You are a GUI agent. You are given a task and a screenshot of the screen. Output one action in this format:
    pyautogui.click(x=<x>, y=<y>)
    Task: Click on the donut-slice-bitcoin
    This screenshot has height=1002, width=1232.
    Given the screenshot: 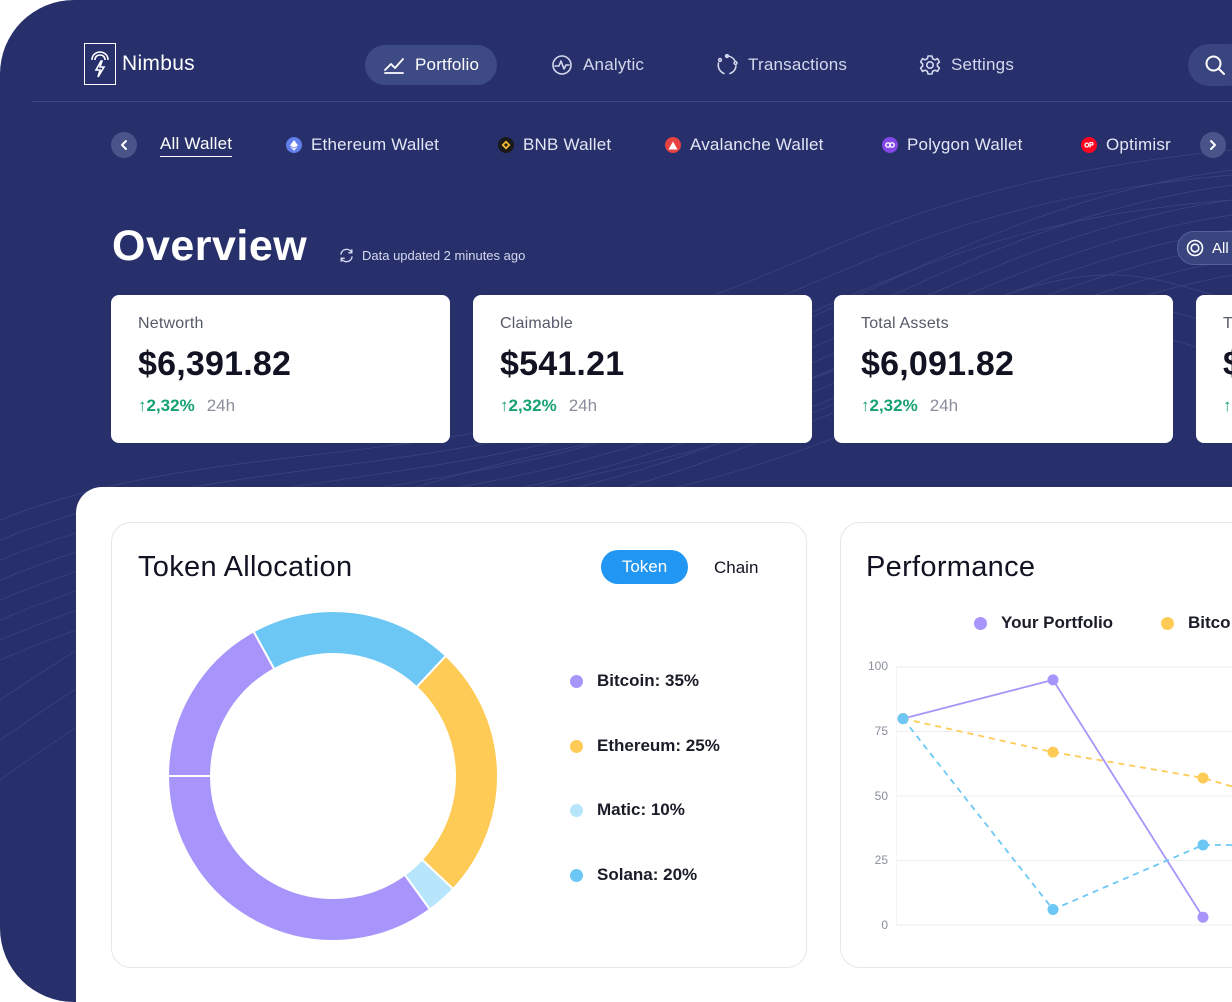 What is the action you would take?
    pyautogui.click(x=299, y=858)
    